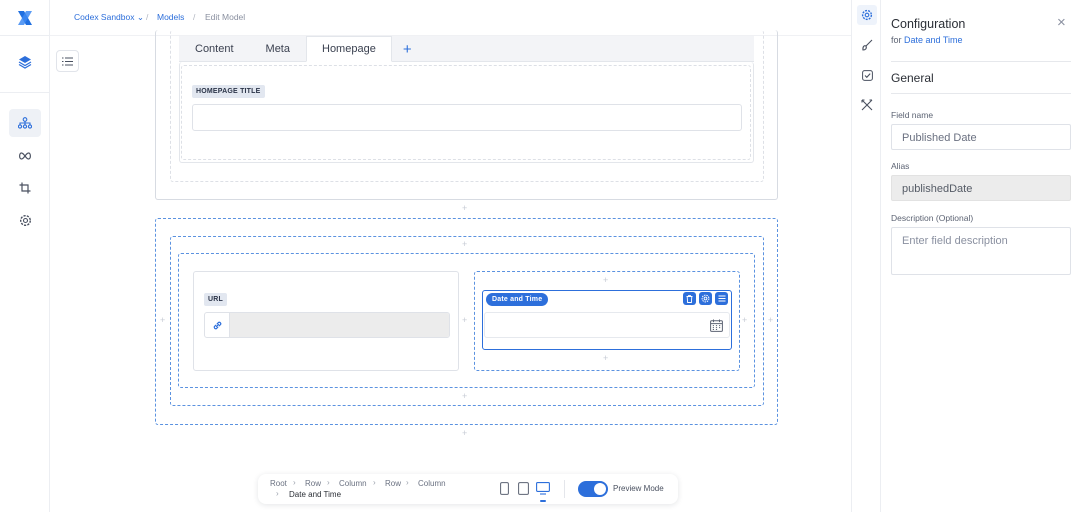  Describe the element at coordinates (600, 489) in the screenshot. I see `toggle-knob` at that location.